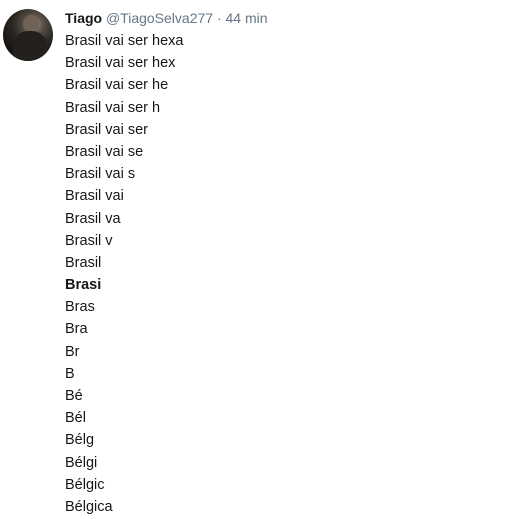 This screenshot has width=517, height=519. I want to click on tweet-text-line: Brasil vai ser, so click(106, 129).